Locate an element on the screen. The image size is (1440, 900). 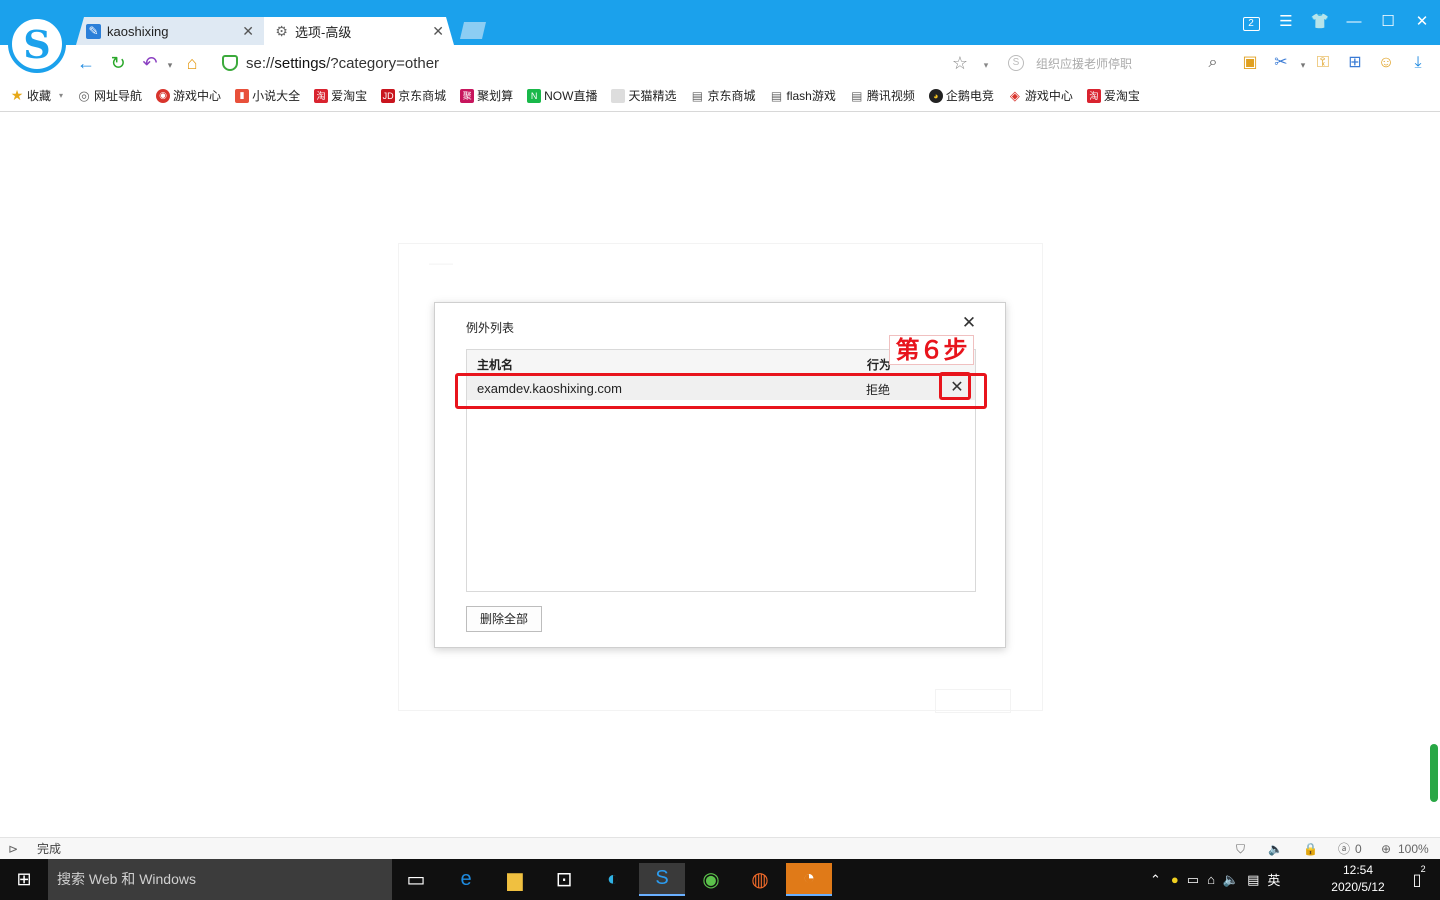
game-icon: ◉ is located at coordinates (163, 95).